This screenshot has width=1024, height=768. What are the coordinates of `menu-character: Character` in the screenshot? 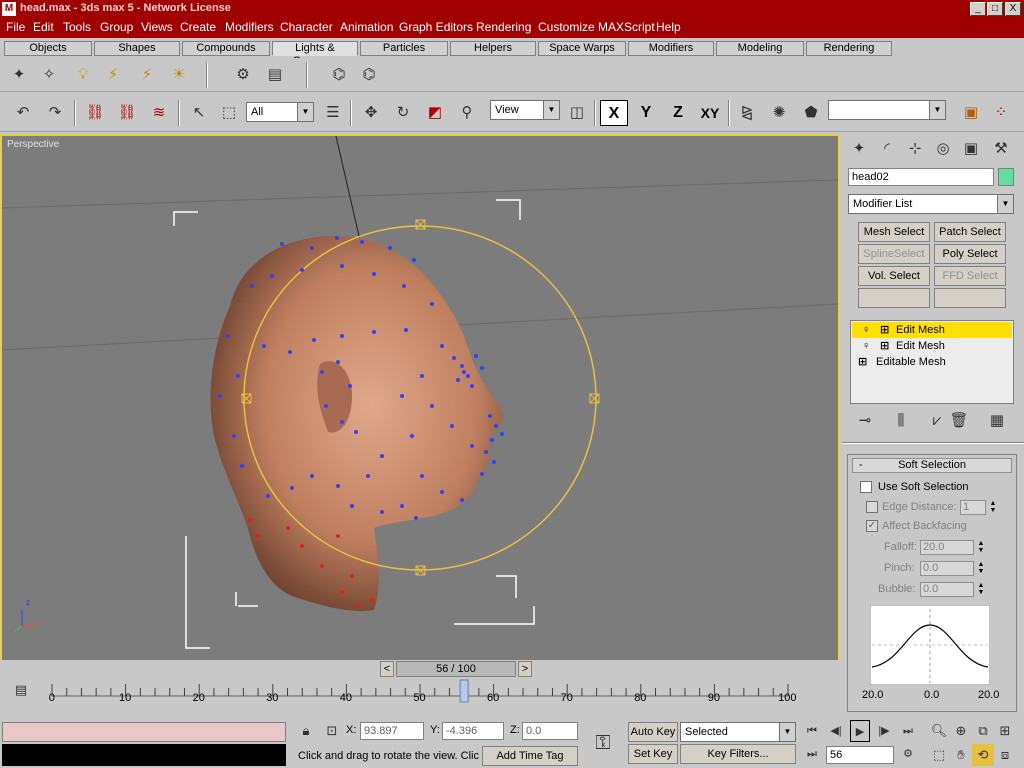 It's located at (306, 27).